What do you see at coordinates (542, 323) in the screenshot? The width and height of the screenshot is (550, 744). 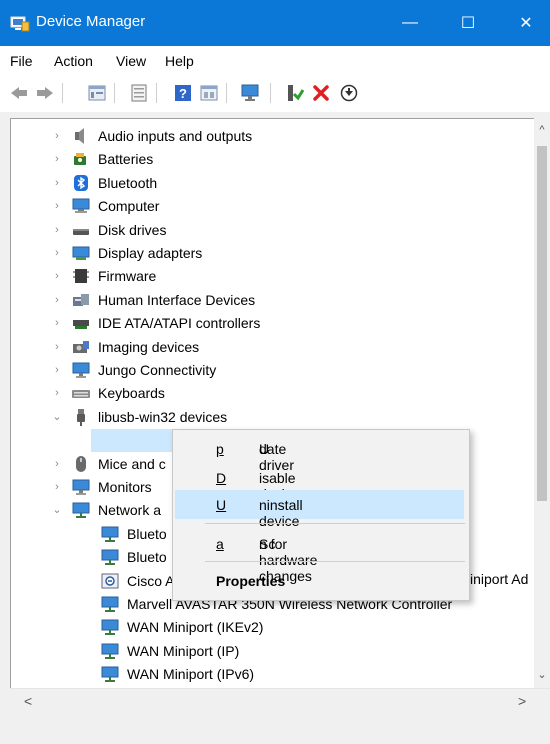 I see `scroll-thumb` at bounding box center [542, 323].